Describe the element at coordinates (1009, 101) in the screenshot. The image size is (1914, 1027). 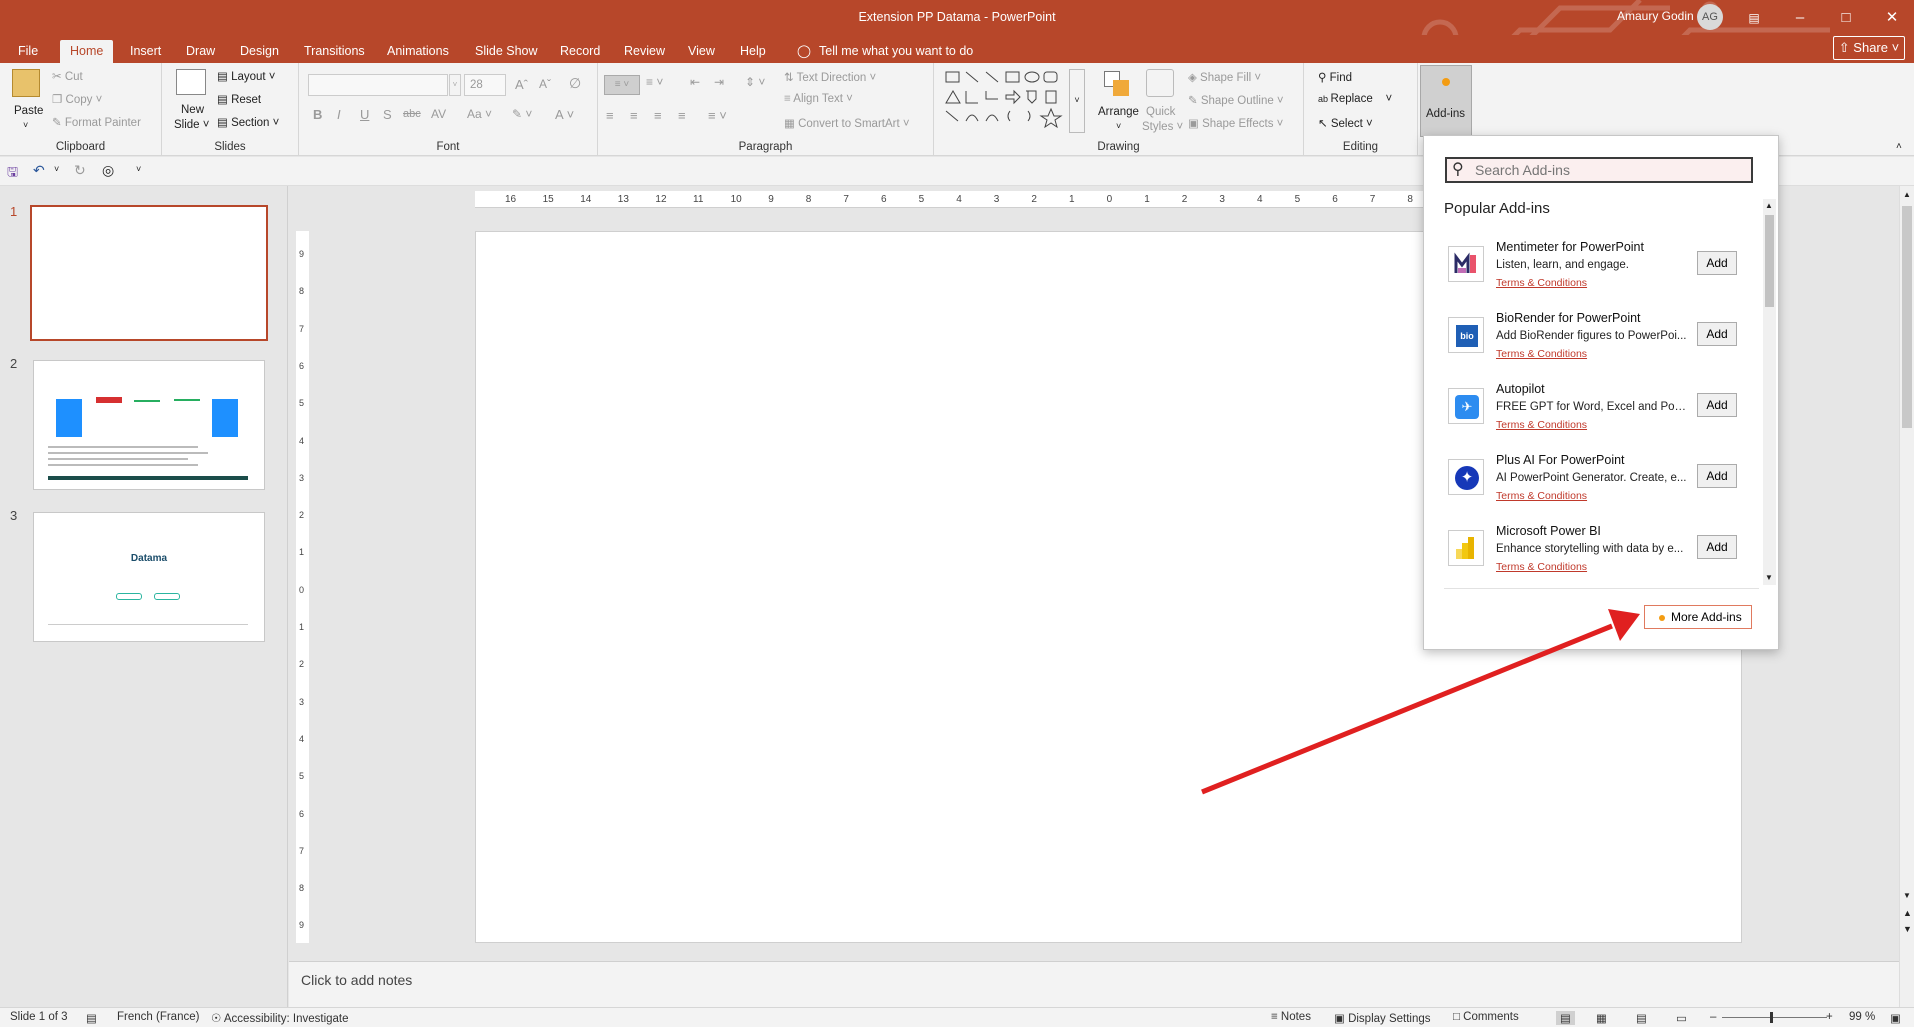
I see `shapes-gallery` at that location.